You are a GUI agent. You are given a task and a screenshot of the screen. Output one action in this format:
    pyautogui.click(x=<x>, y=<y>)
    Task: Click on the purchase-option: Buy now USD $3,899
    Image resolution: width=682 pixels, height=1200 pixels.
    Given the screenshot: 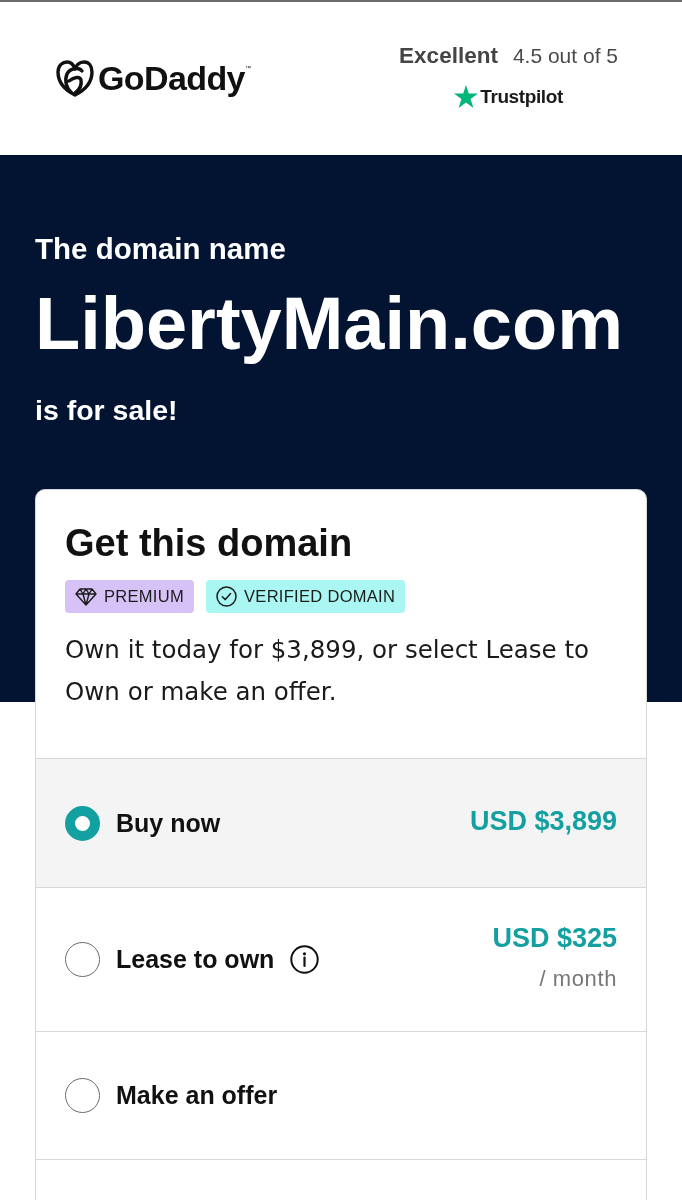 What is the action you would take?
    pyautogui.click(x=341, y=822)
    